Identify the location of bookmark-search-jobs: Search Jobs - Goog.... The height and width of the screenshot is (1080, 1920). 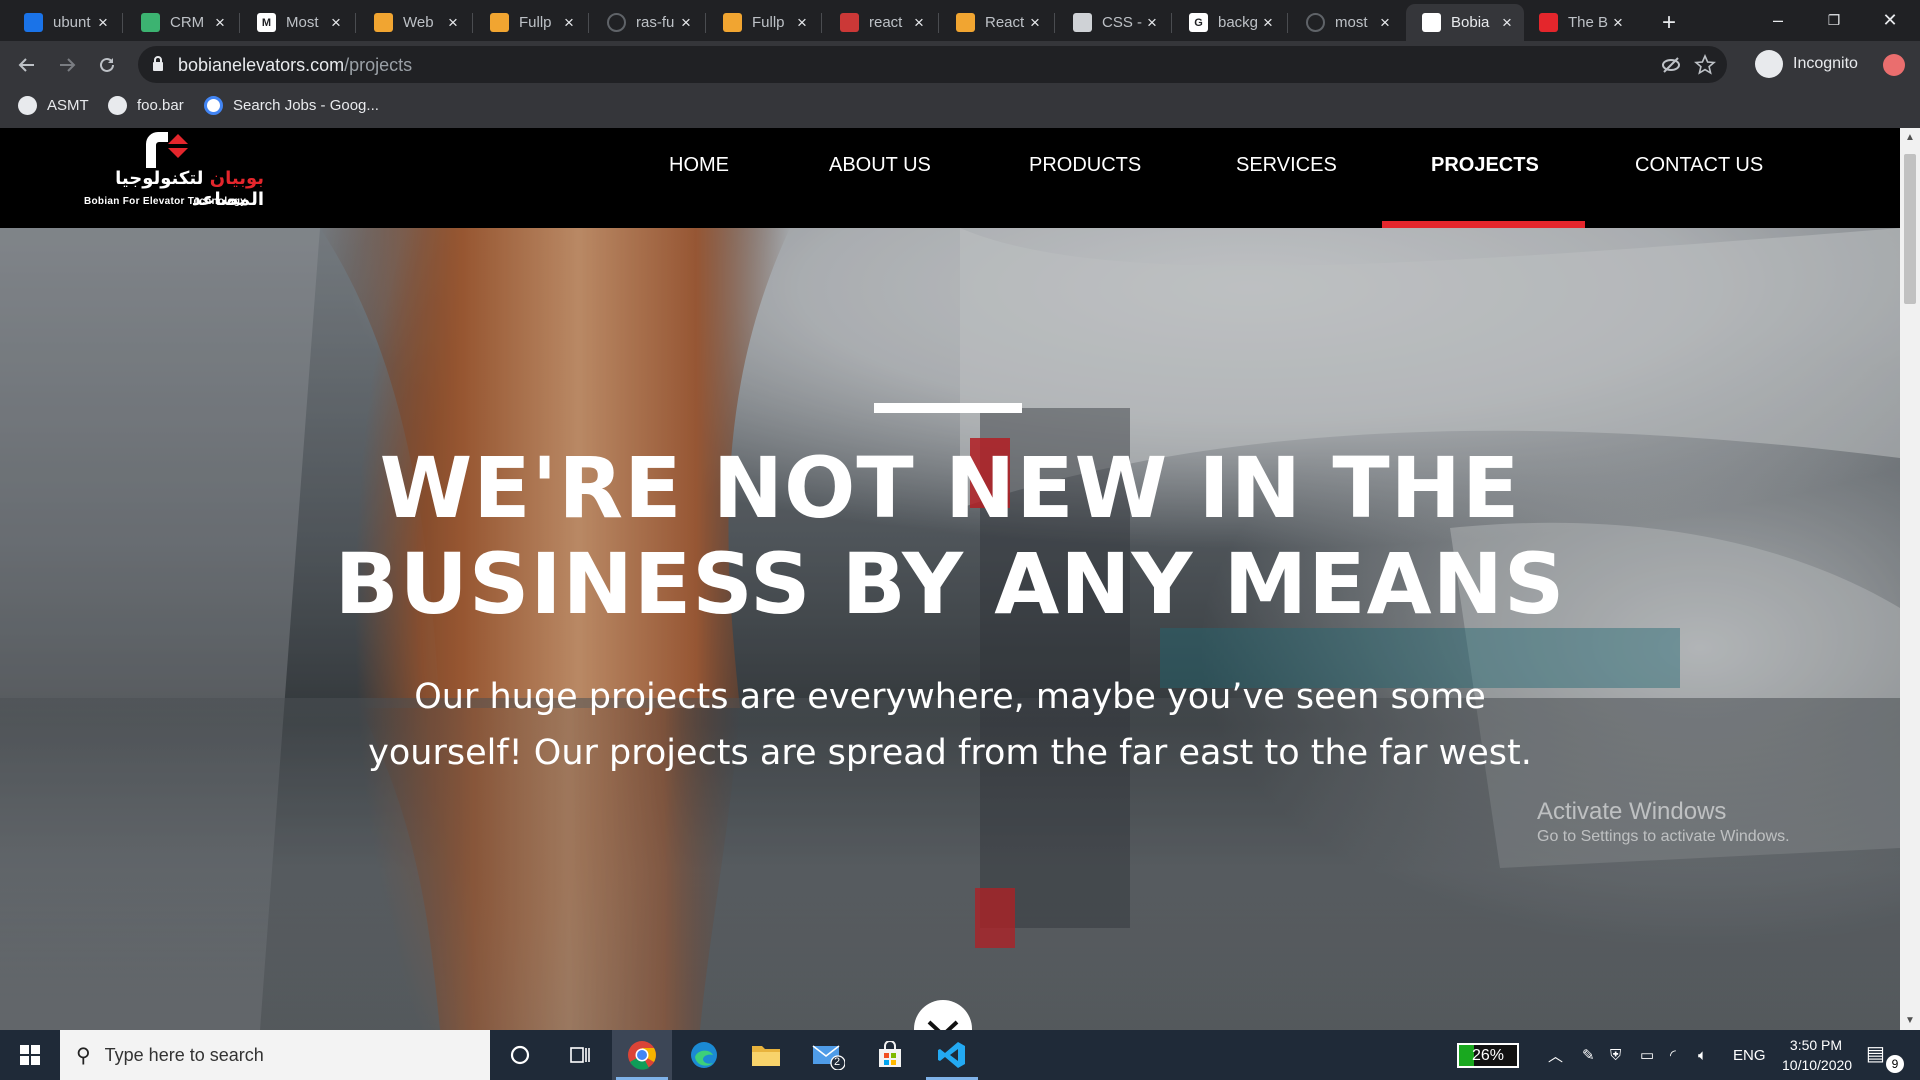
(291, 105).